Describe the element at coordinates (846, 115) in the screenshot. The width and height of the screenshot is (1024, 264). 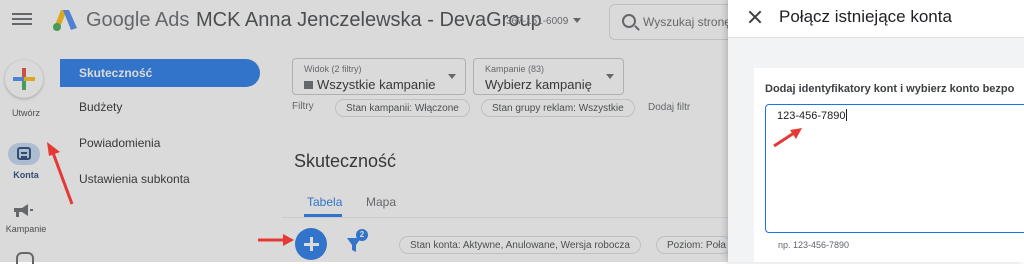
I see `text-cursor` at that location.